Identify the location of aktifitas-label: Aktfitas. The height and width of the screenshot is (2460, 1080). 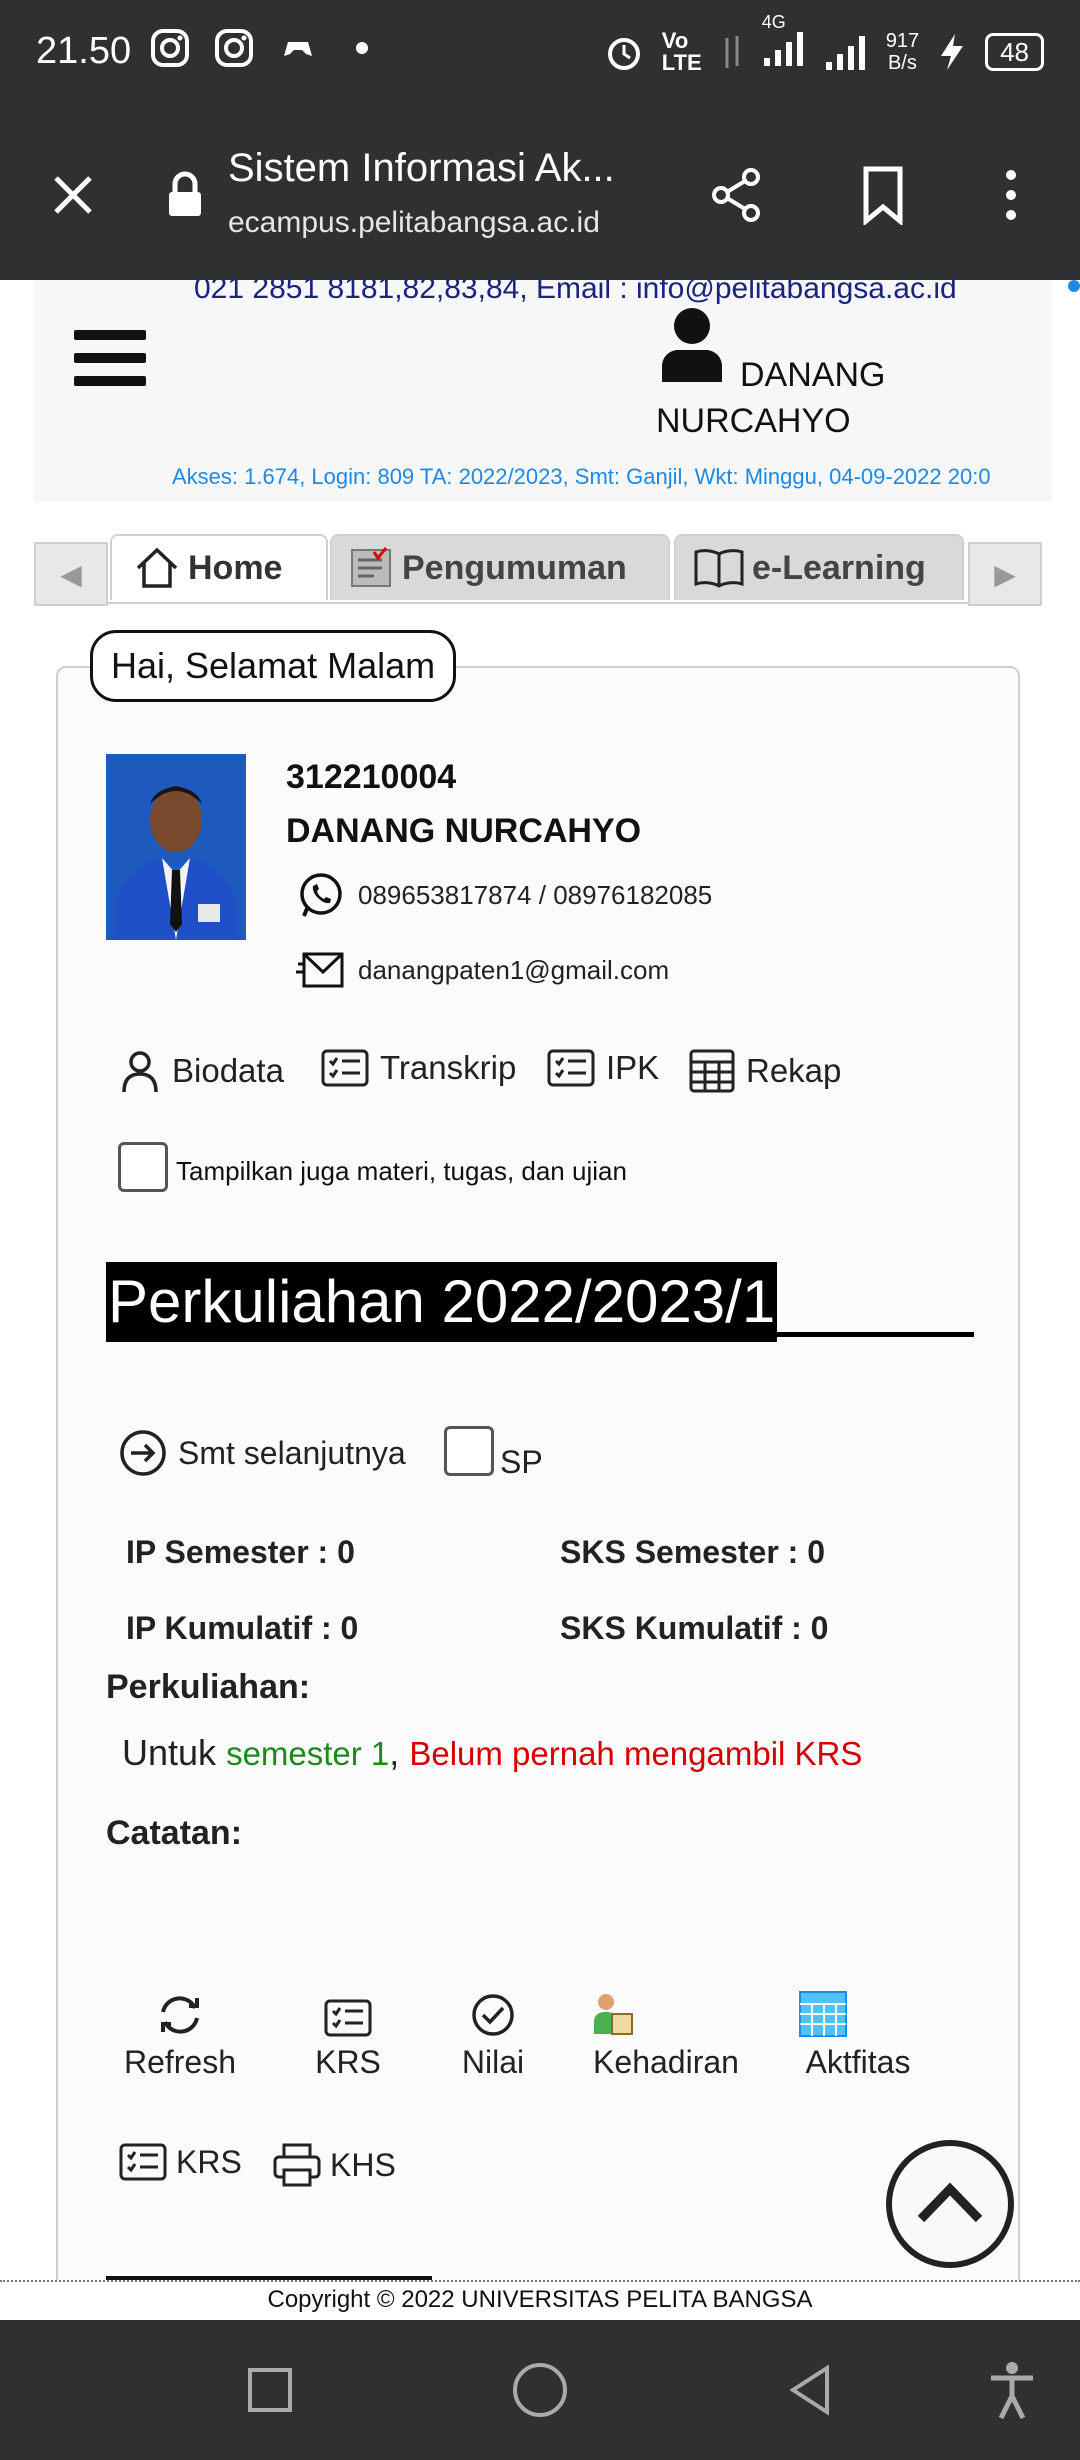
(858, 2062).